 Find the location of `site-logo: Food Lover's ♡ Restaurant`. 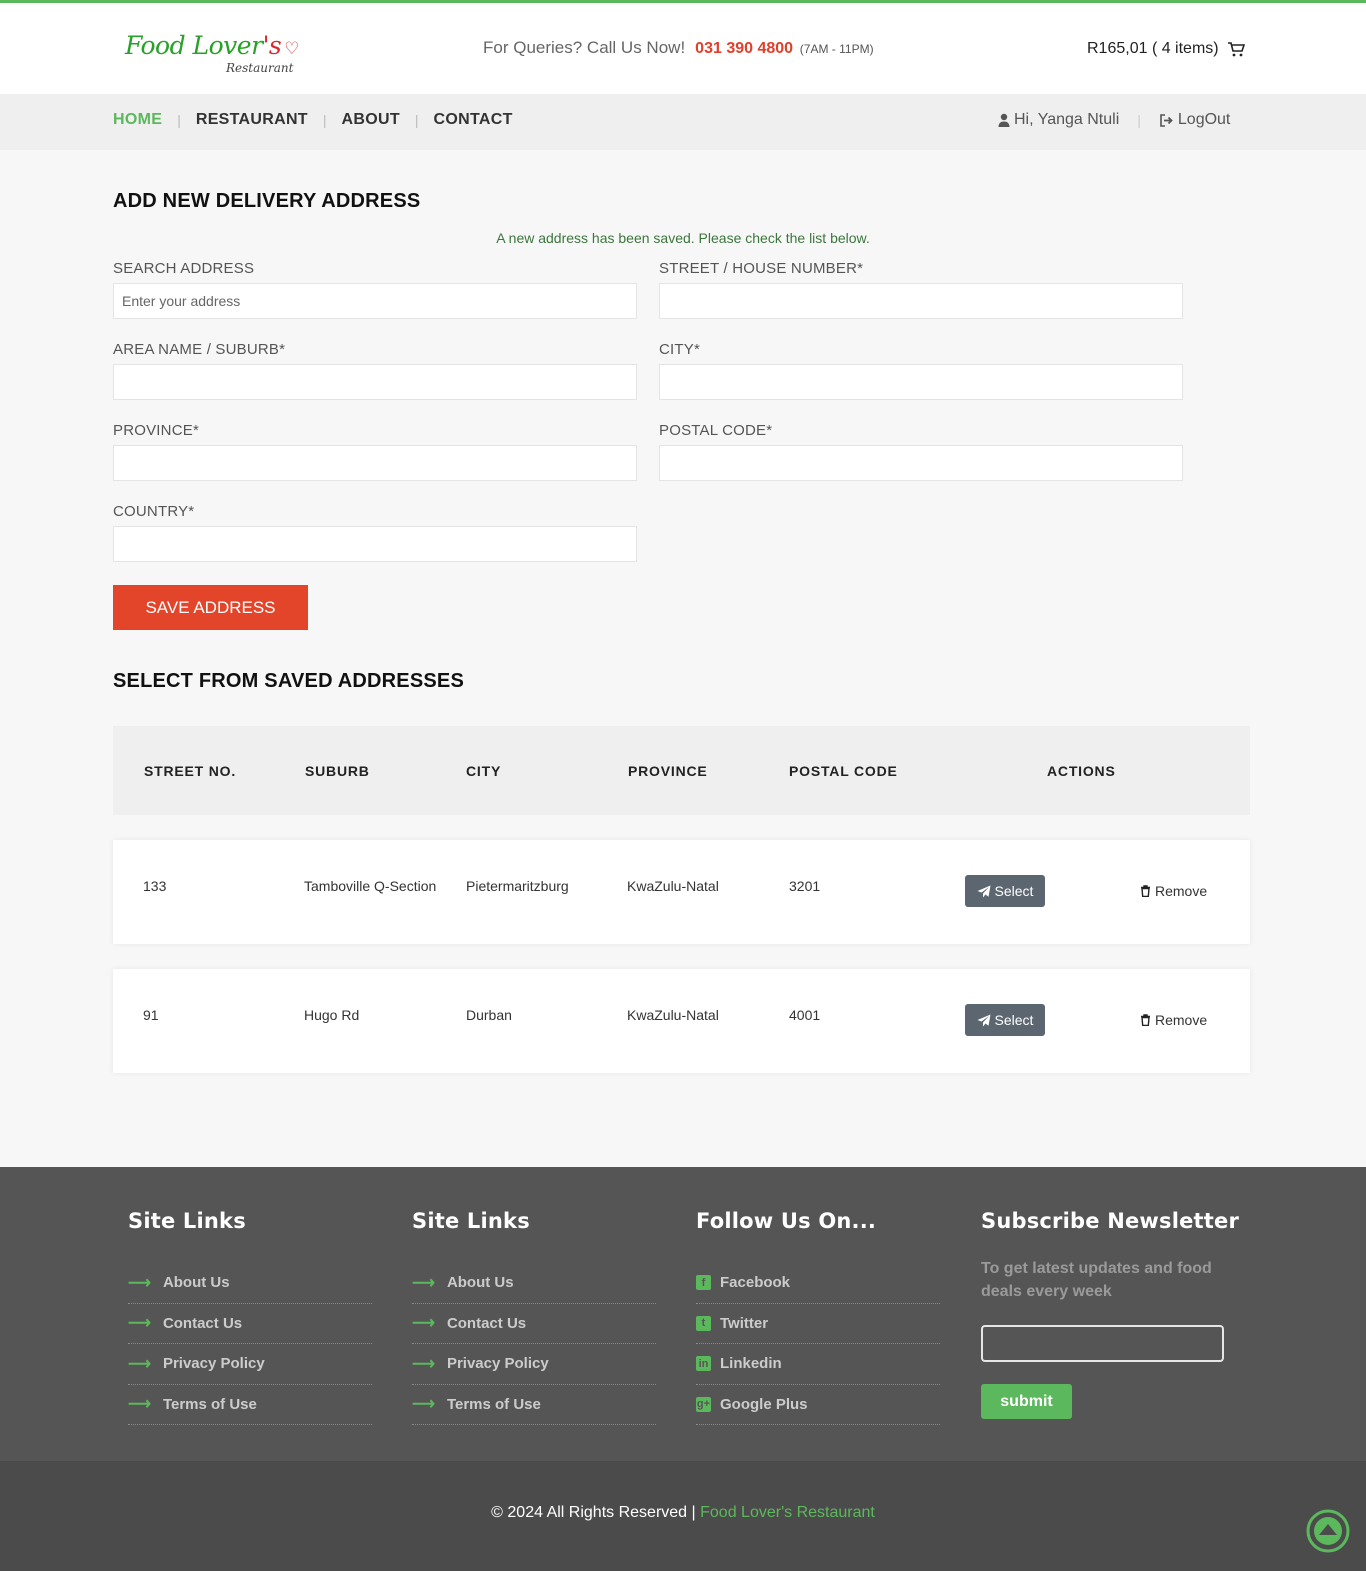

site-logo: Food Lover's ♡ Restaurant is located at coordinates (215, 56).